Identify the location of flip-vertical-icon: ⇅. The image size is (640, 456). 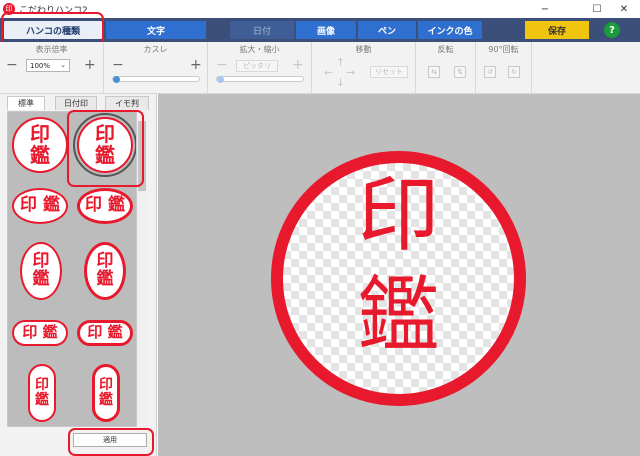
(460, 72).